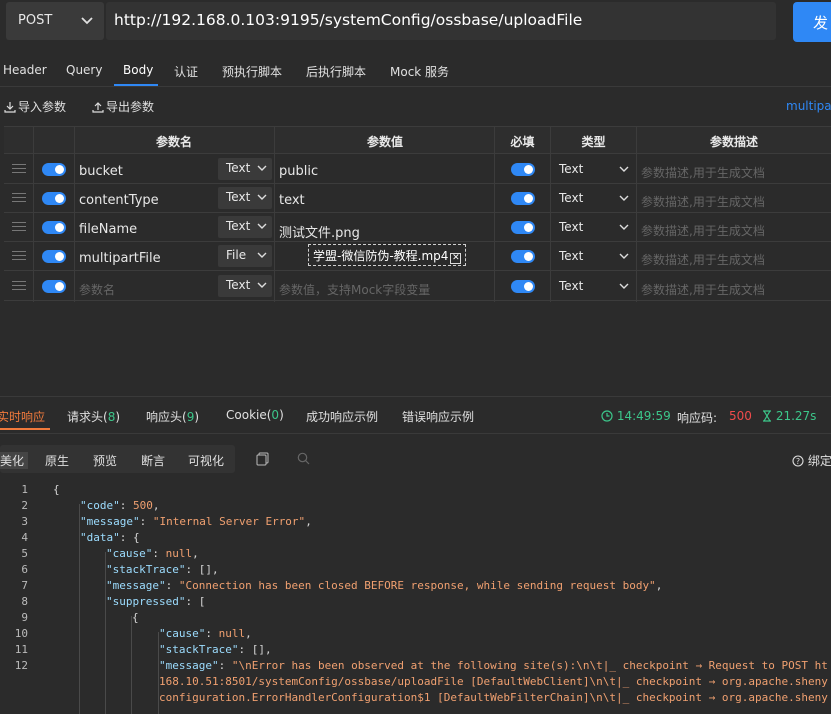 This screenshot has height=714, width=831. I want to click on code-line: "suppressed": [, so click(156, 601).